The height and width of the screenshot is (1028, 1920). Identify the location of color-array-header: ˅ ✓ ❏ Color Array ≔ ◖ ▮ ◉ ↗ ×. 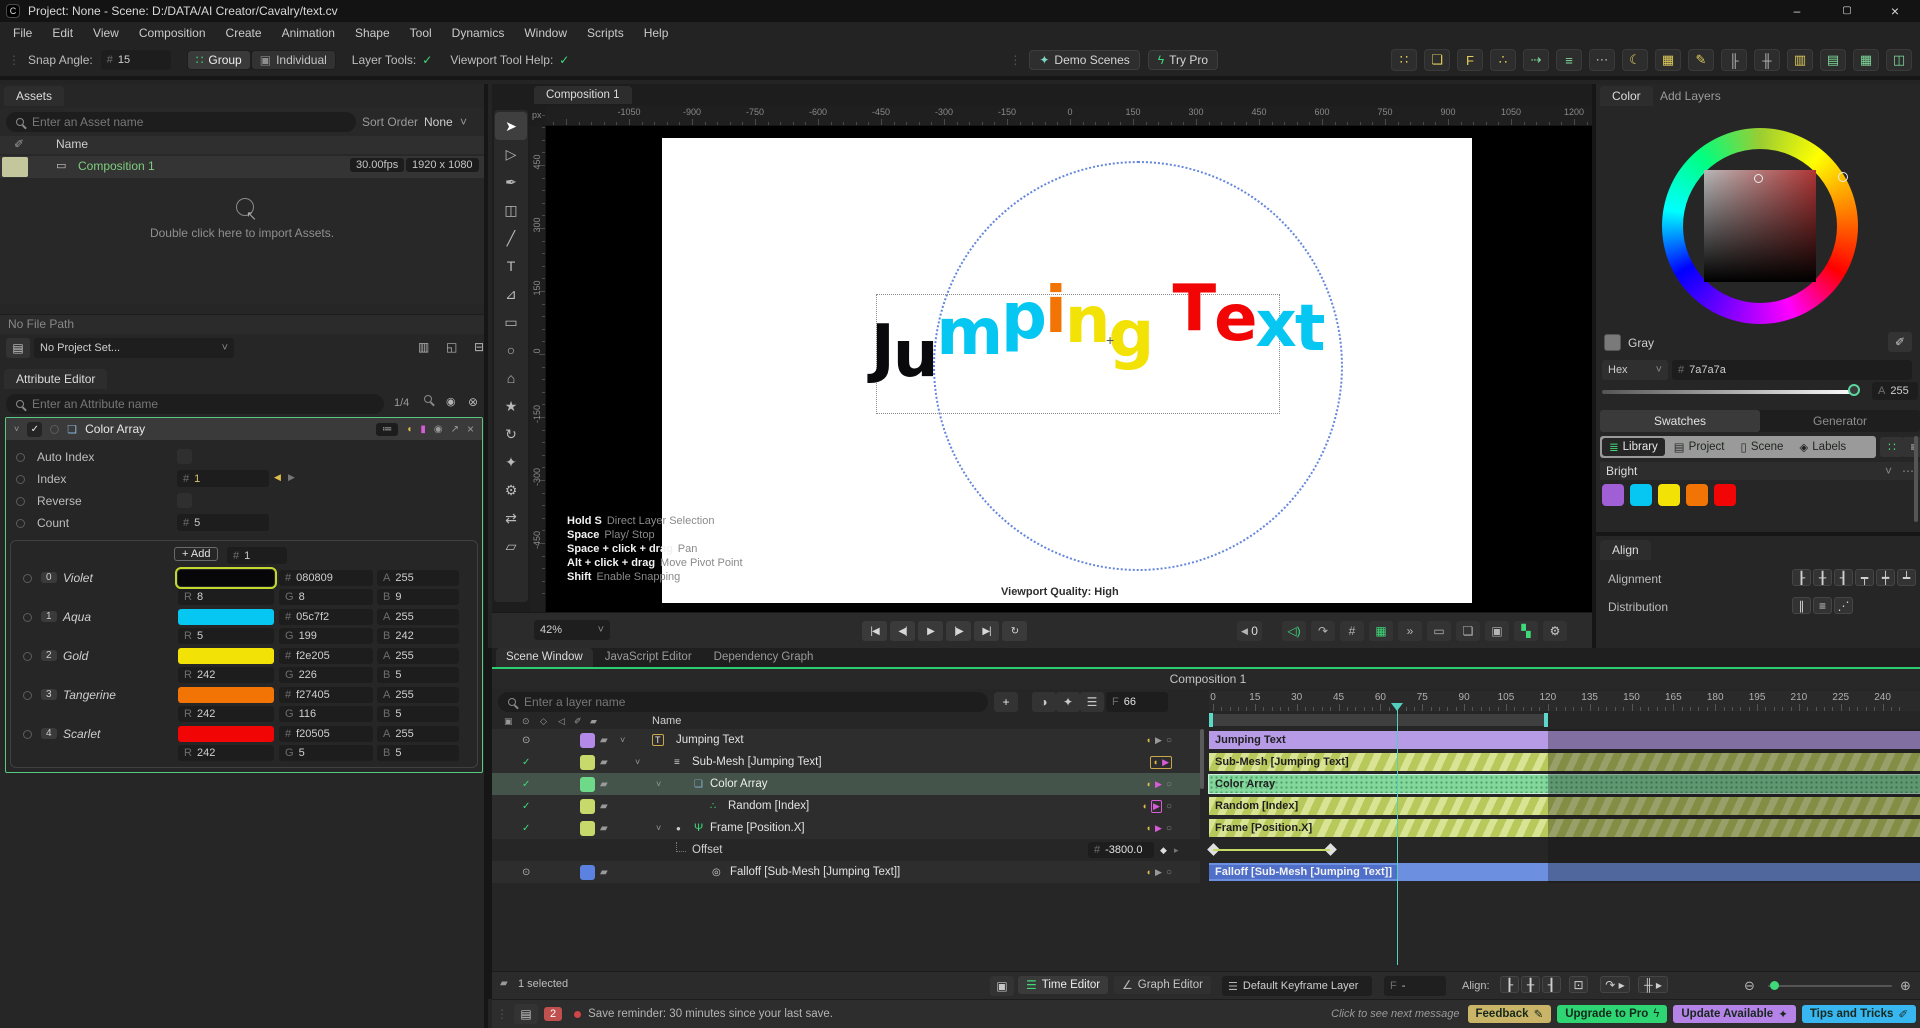
(244, 429).